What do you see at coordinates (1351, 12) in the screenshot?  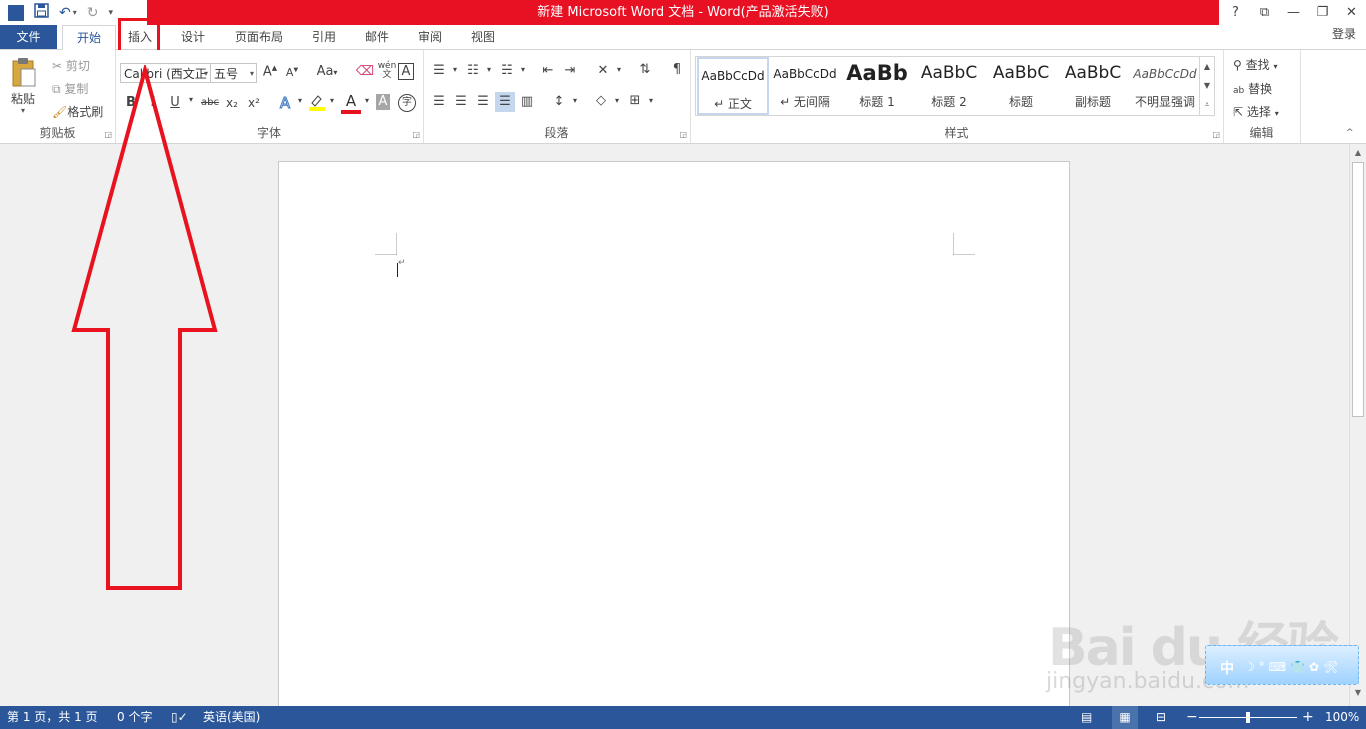 I see `close-button: ✕` at bounding box center [1351, 12].